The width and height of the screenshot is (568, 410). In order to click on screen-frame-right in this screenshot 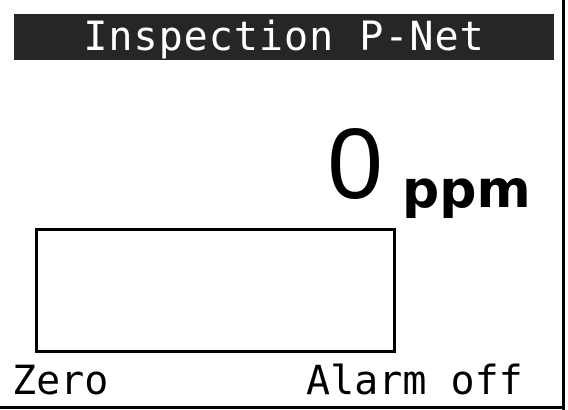, I will do `click(563, 205)`.